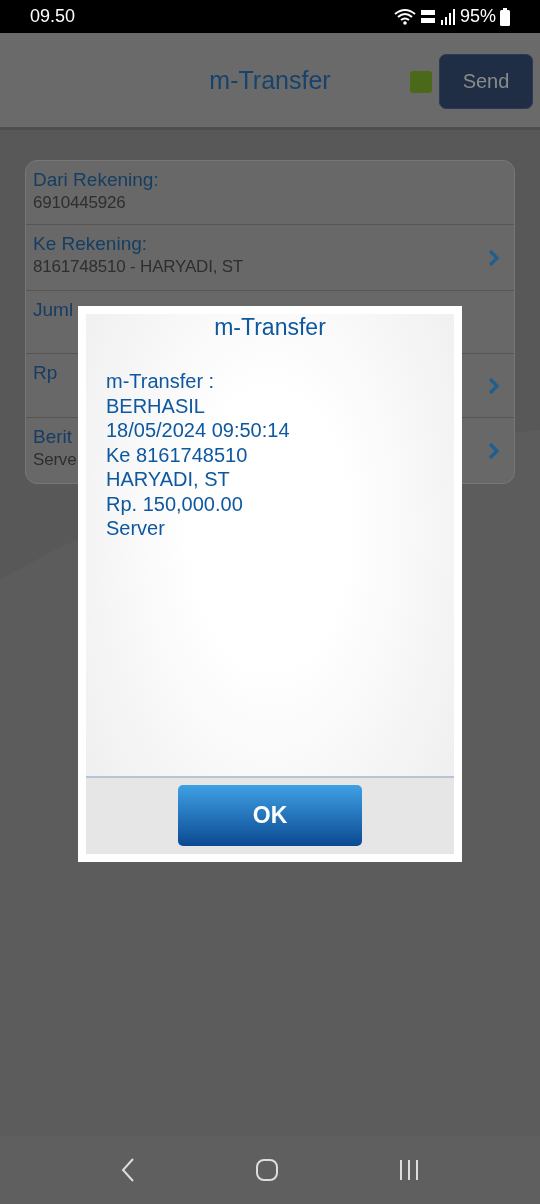  Describe the element at coordinates (270, 80) in the screenshot. I see `screen-title: m-Transfer` at that location.